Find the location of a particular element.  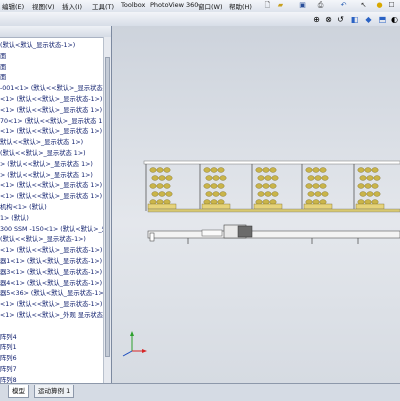

tree-scrollbar is located at coordinates (107, 210).